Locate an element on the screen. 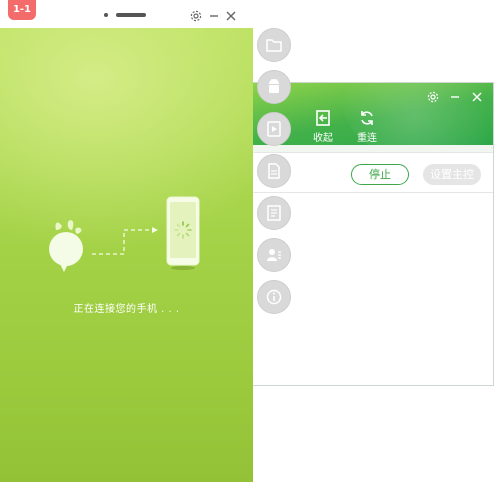 This screenshot has width=500, height=482. android-icon is located at coordinates (274, 86).